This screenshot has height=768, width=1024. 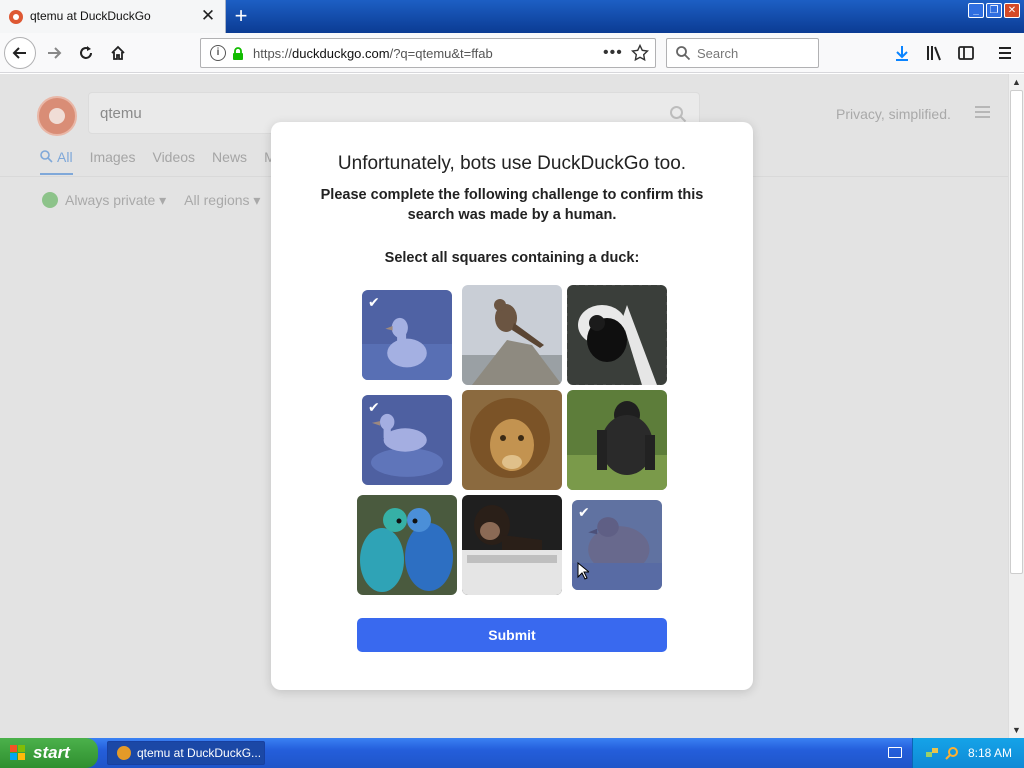 What do you see at coordinates (1005, 53) in the screenshot?
I see `hamburger-menu-icon` at bounding box center [1005, 53].